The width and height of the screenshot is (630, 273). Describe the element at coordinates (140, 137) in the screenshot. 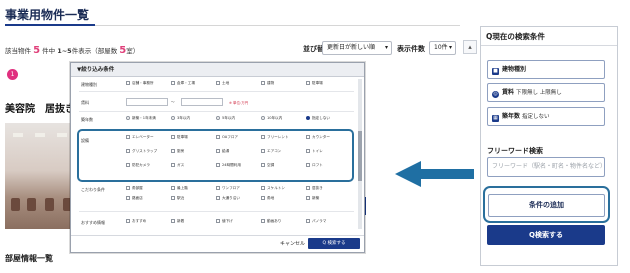

I see `checkbox-option: エレベーター` at that location.